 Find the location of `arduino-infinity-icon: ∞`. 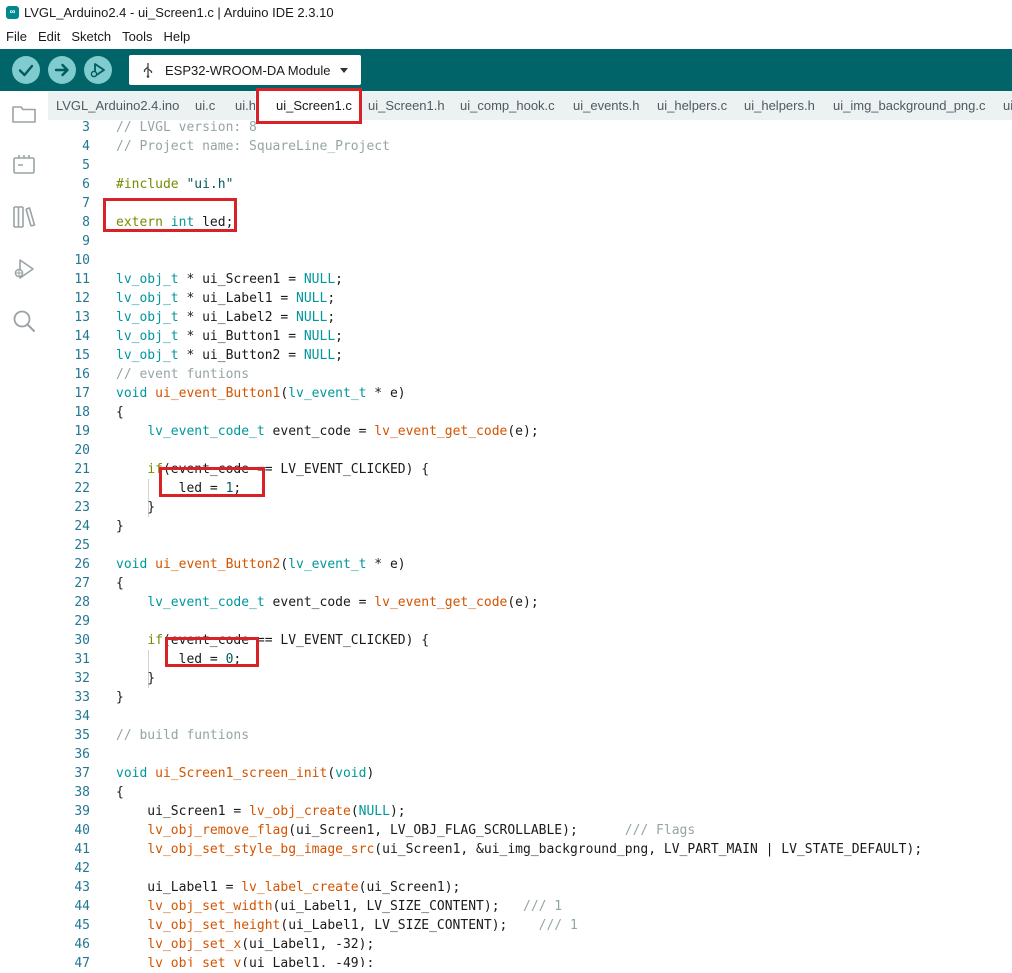

arduino-infinity-icon: ∞ is located at coordinates (12, 12).